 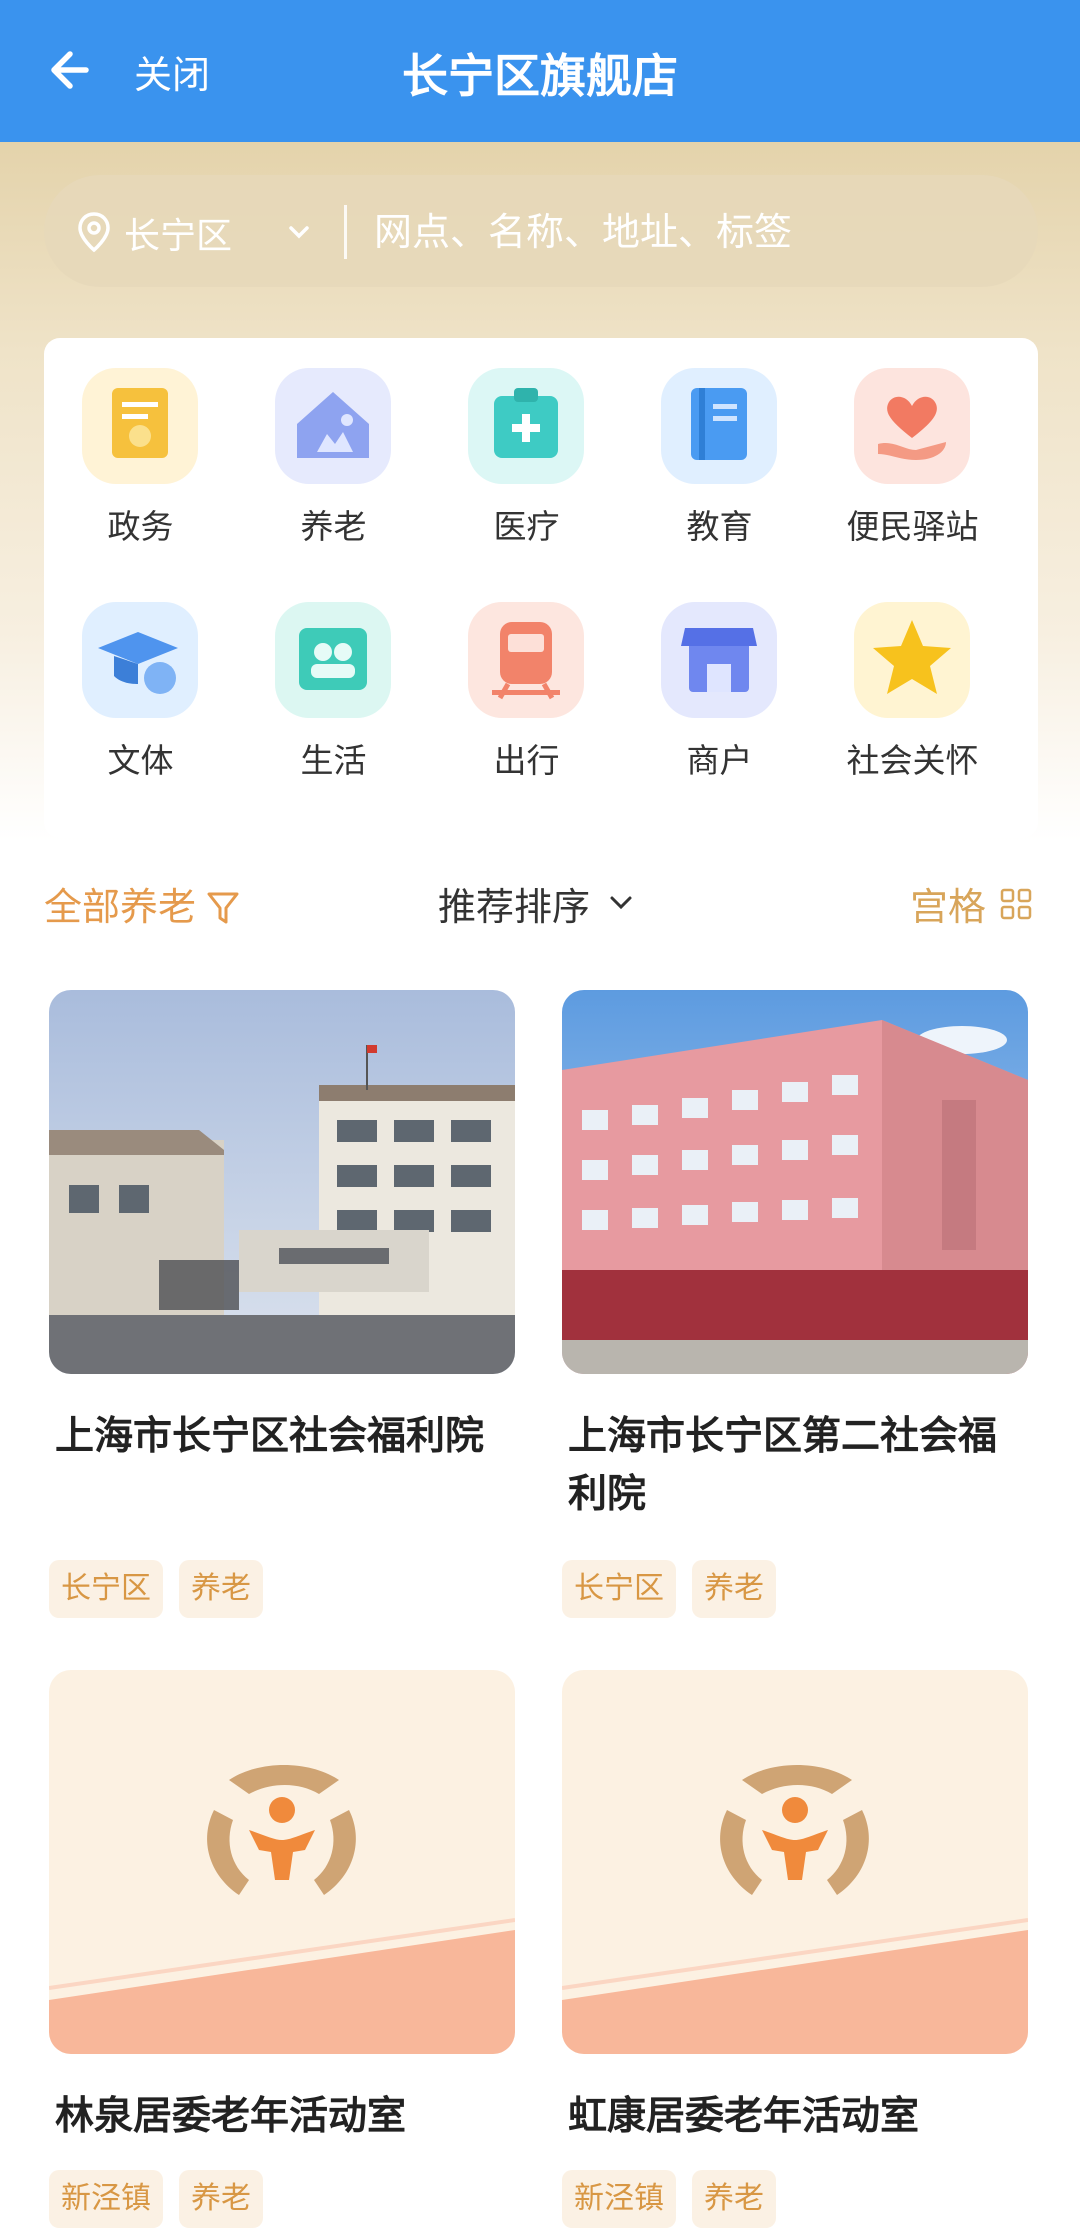 What do you see at coordinates (526, 426) in the screenshot?
I see `medical-kit-icon` at bounding box center [526, 426].